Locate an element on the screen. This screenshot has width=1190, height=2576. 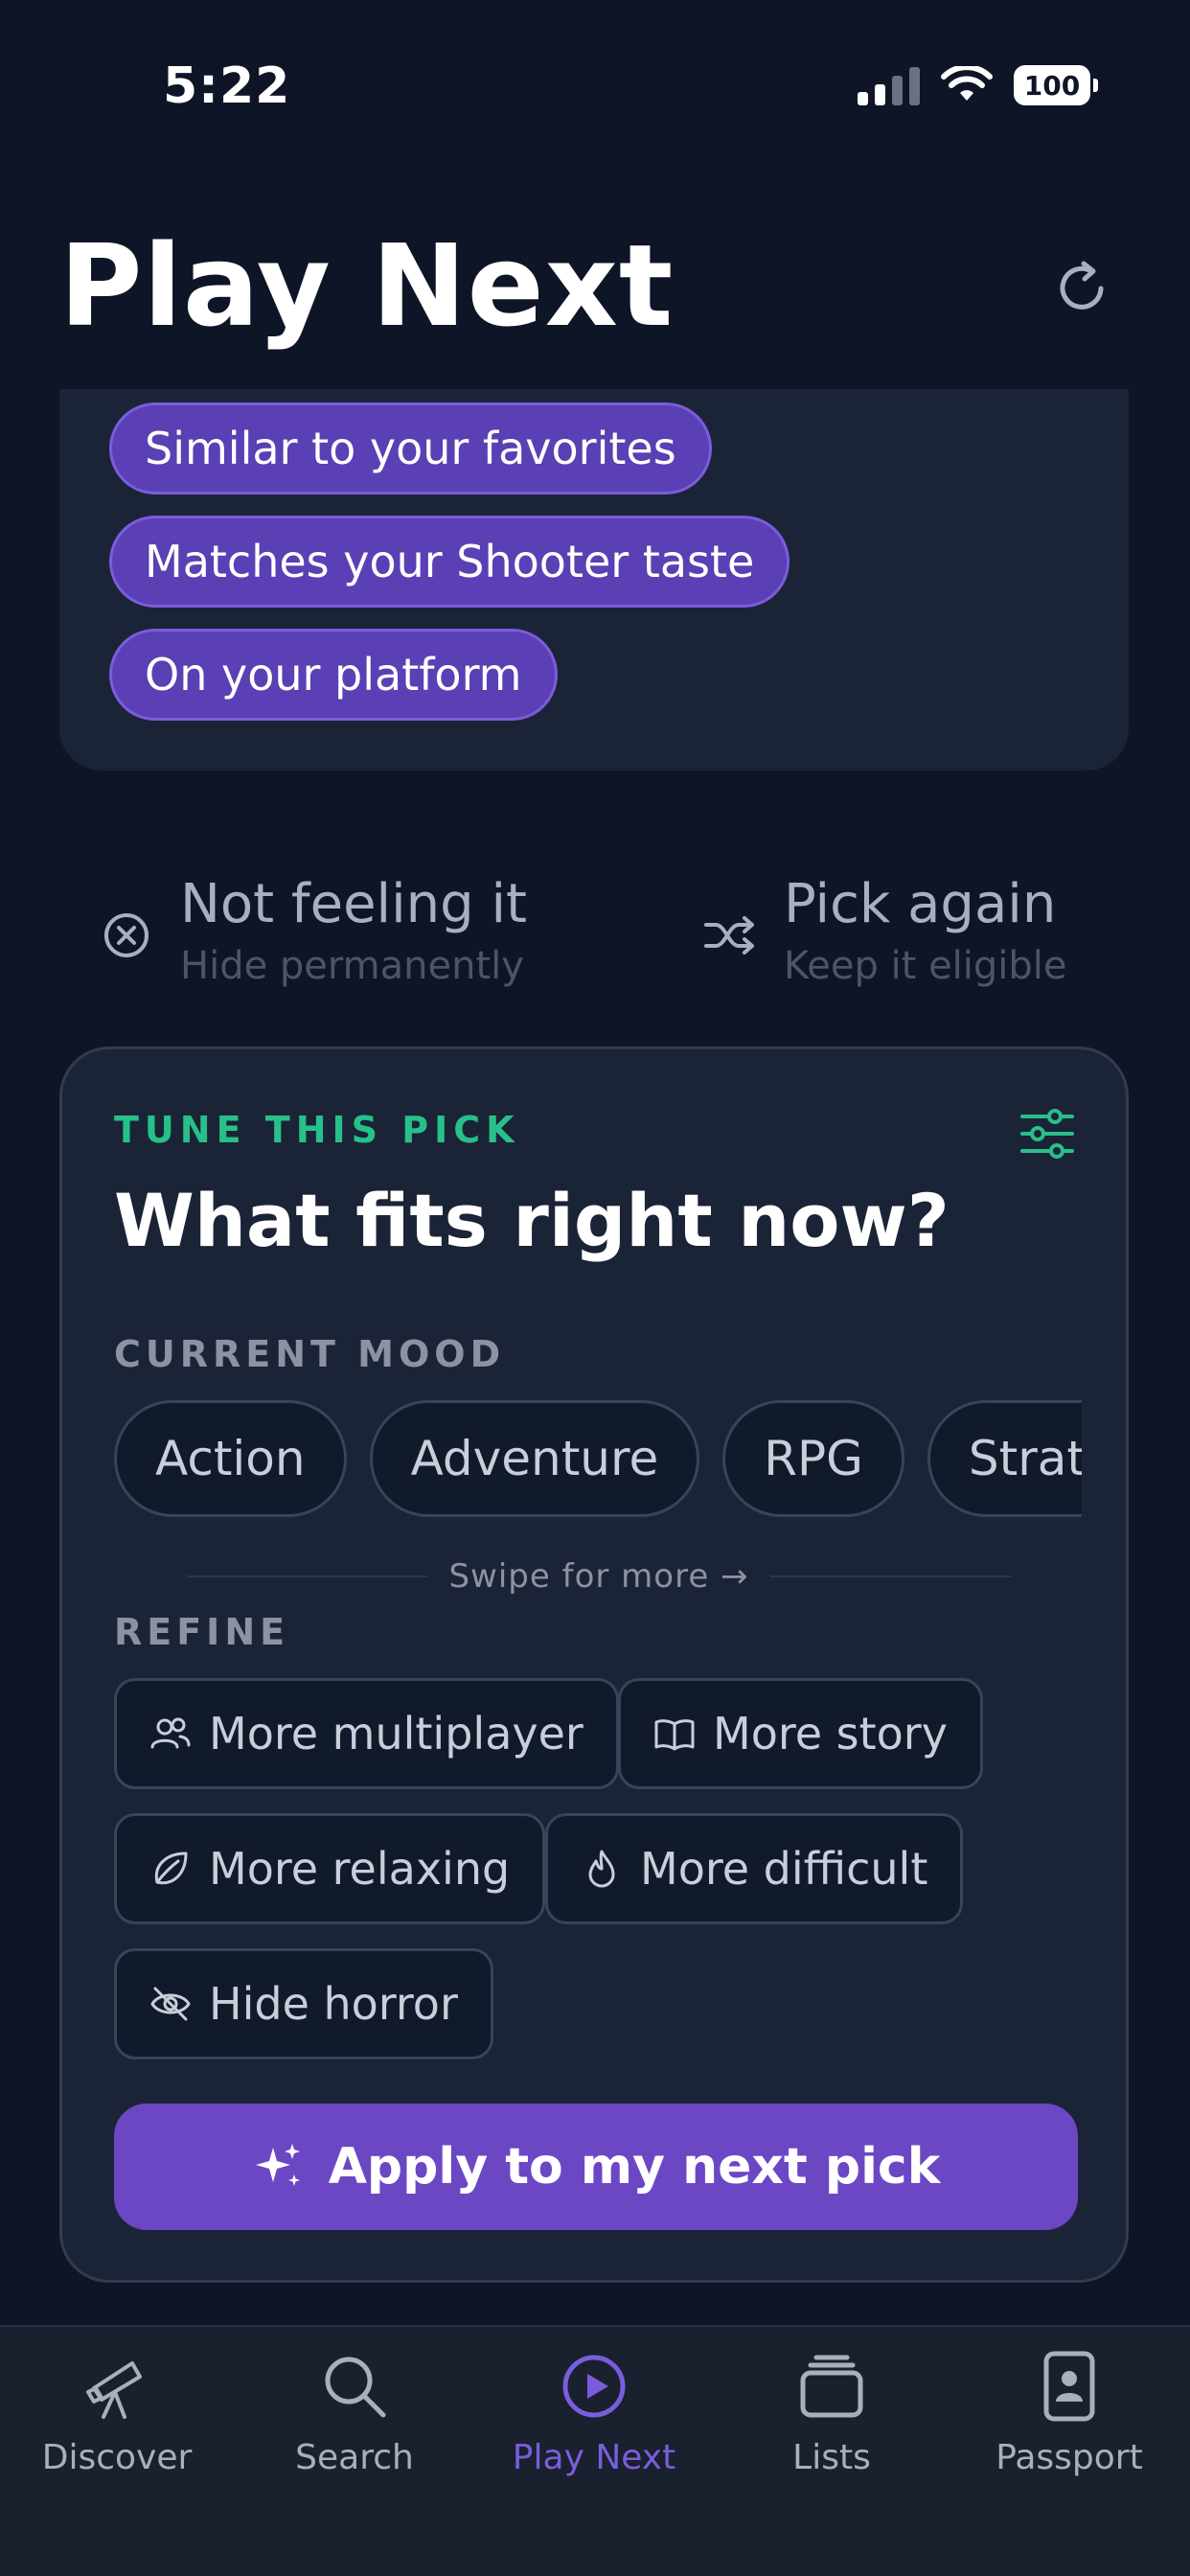
pick-again-title: Pick again is located at coordinates (921, 904).